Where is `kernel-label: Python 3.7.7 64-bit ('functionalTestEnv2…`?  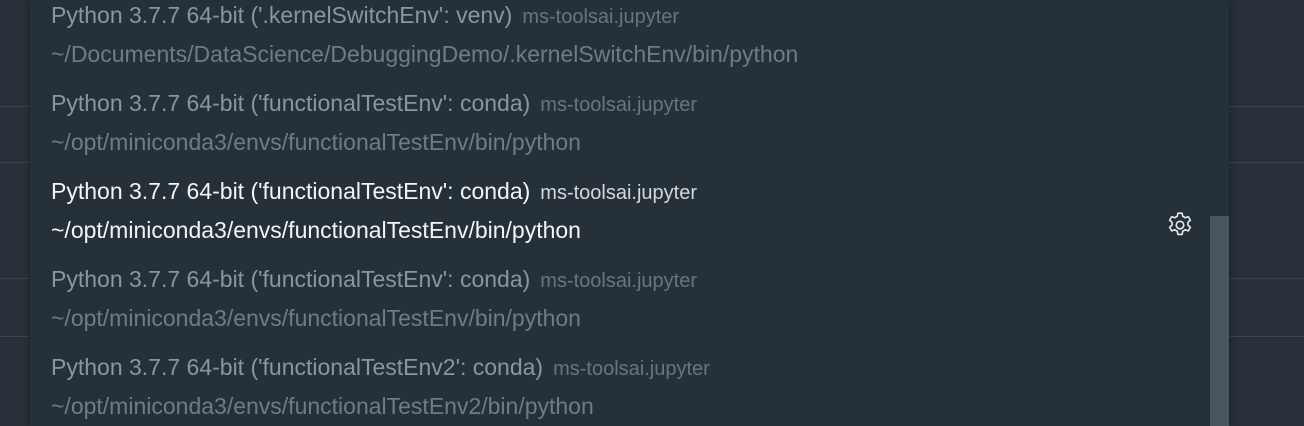
kernel-label: Python 3.7.7 64-bit ('functionalTestEnv2… is located at coordinates (297, 367).